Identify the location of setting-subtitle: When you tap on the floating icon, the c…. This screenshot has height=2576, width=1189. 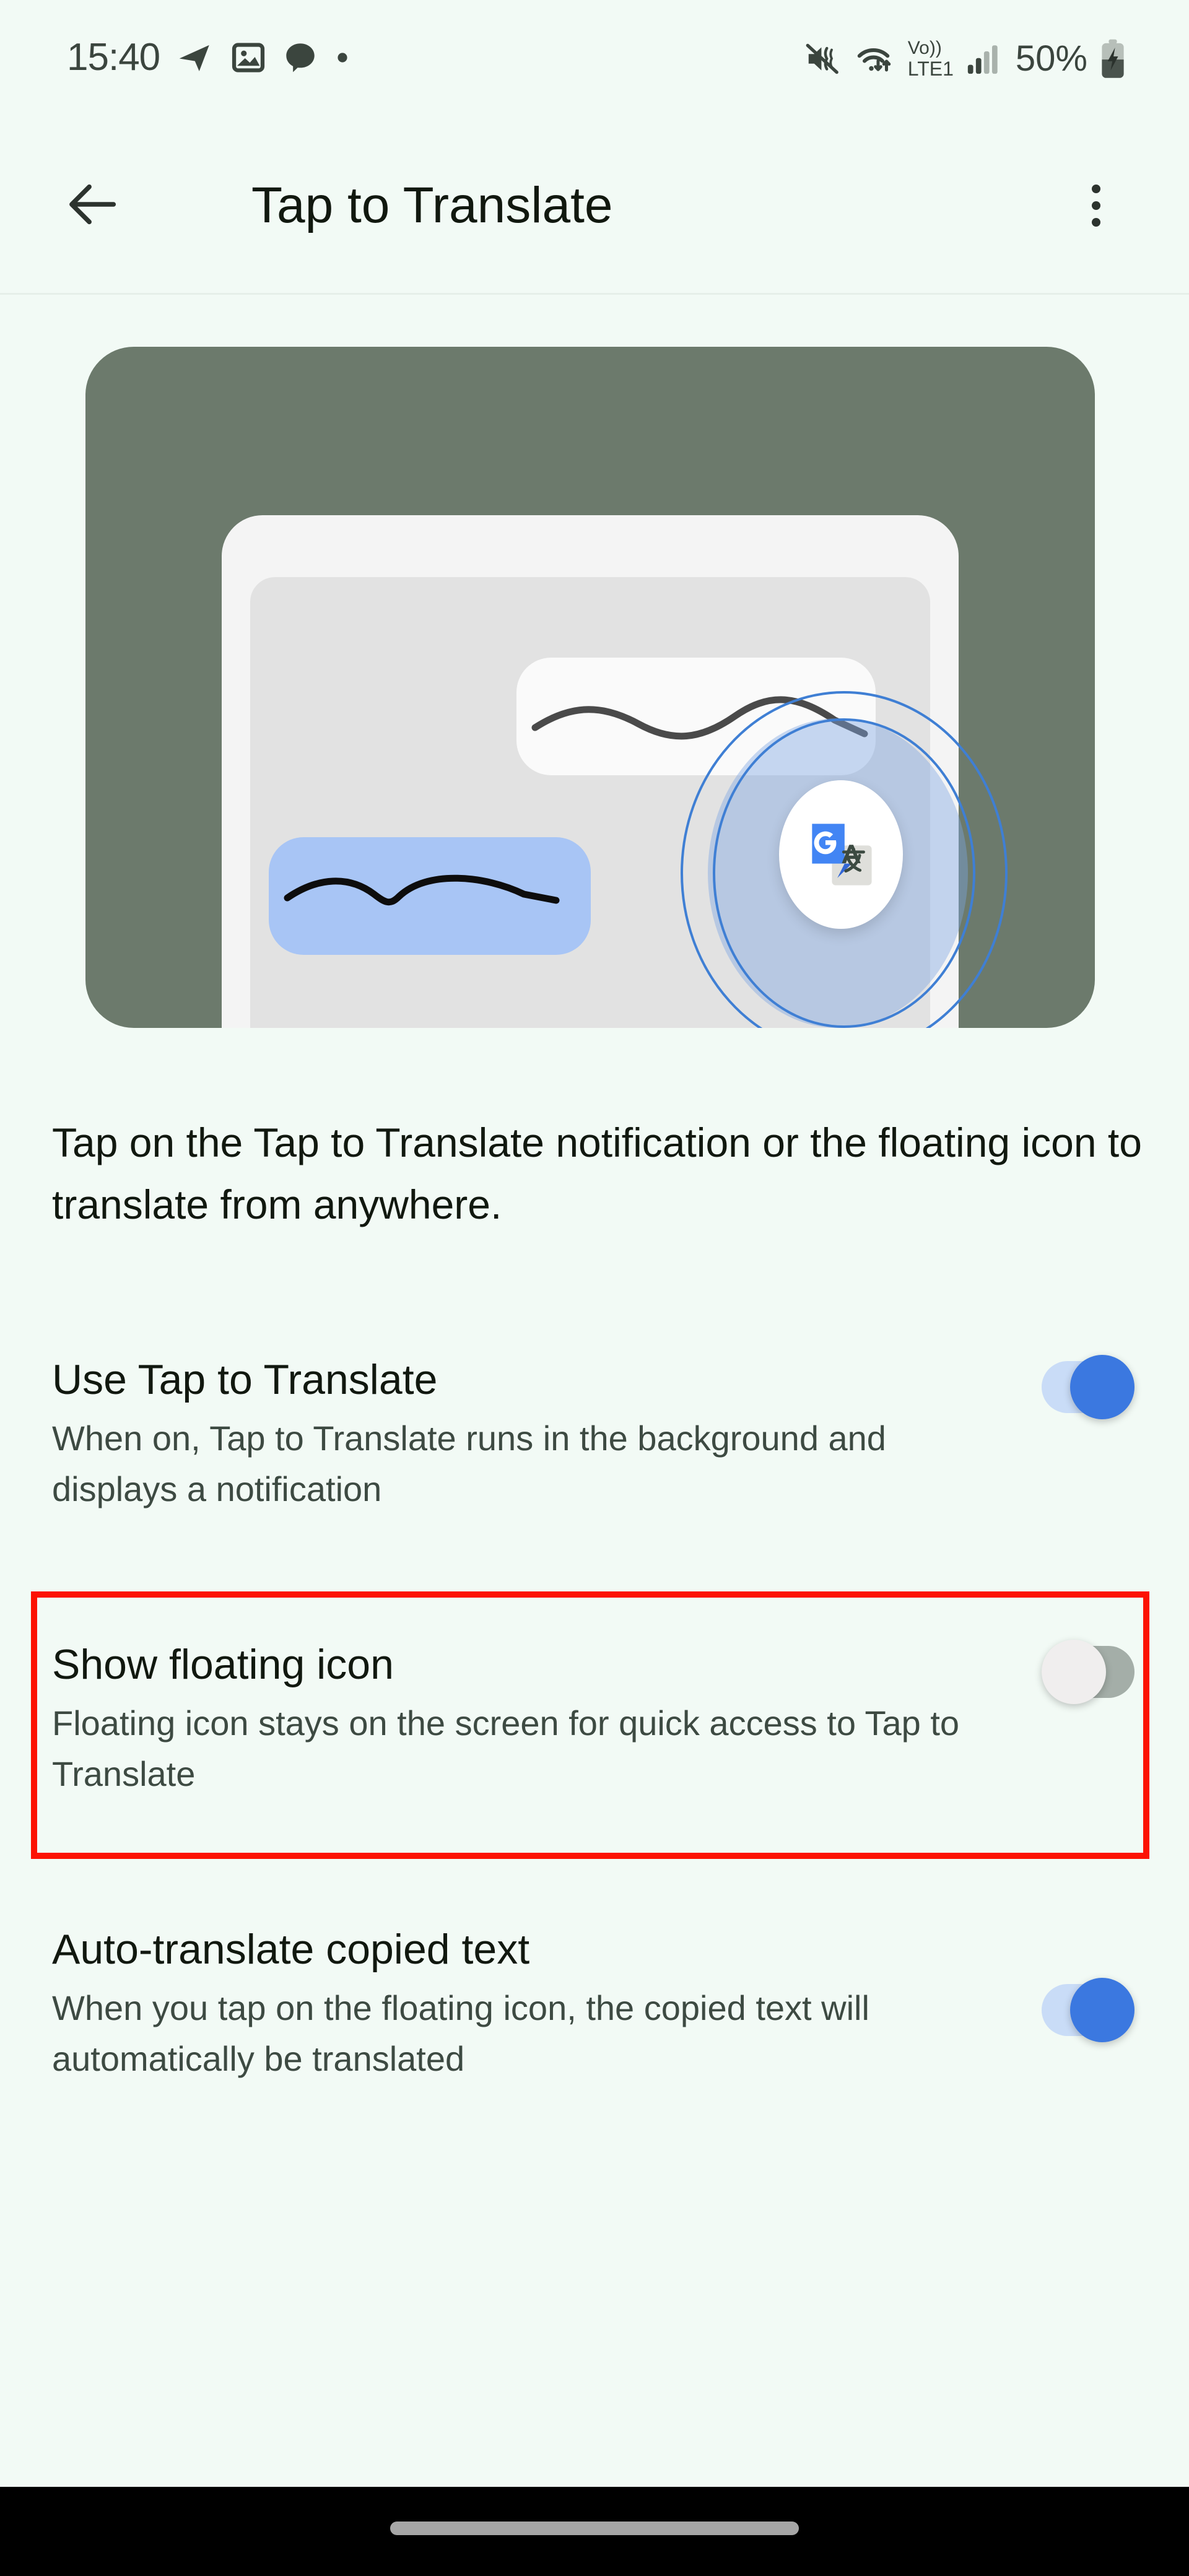
(460, 2033).